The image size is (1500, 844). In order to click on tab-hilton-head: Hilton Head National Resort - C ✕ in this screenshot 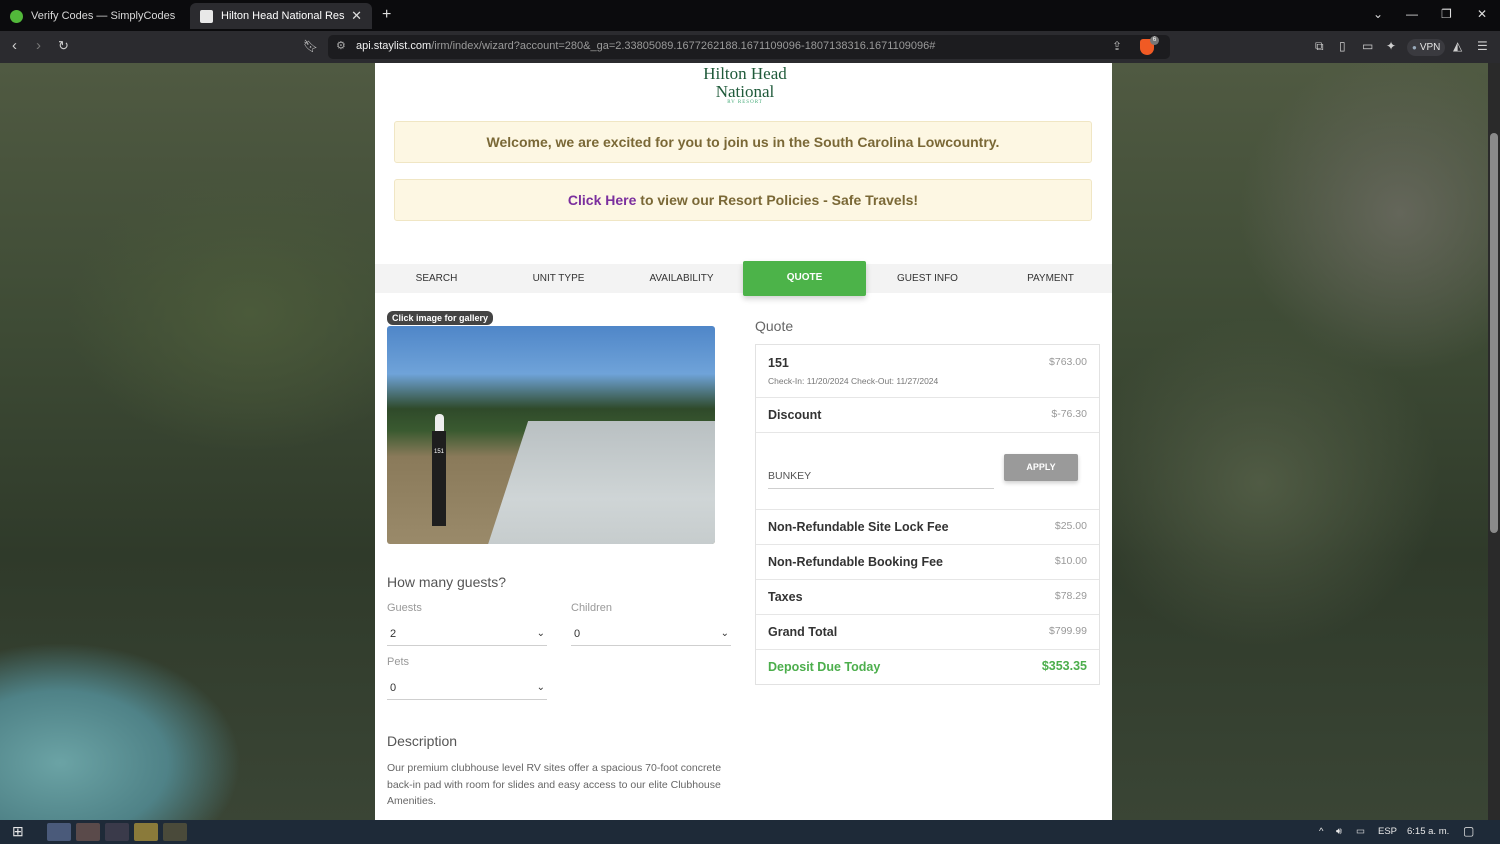, I will do `click(281, 16)`.